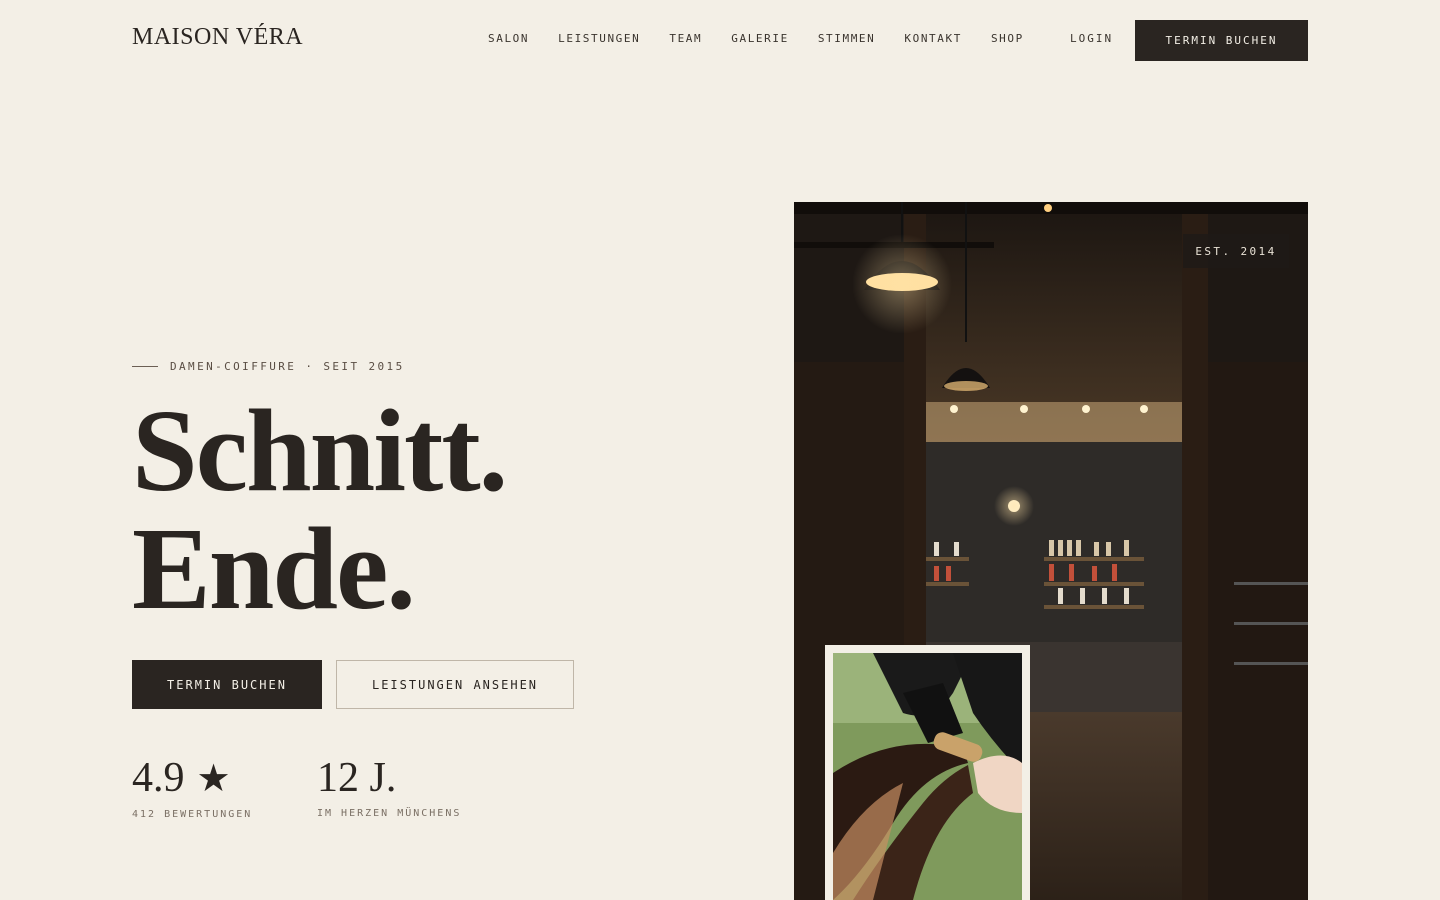  What do you see at coordinates (455, 684) in the screenshot?
I see `view-services-button: LEISTUNGEN ANSEHEN` at bounding box center [455, 684].